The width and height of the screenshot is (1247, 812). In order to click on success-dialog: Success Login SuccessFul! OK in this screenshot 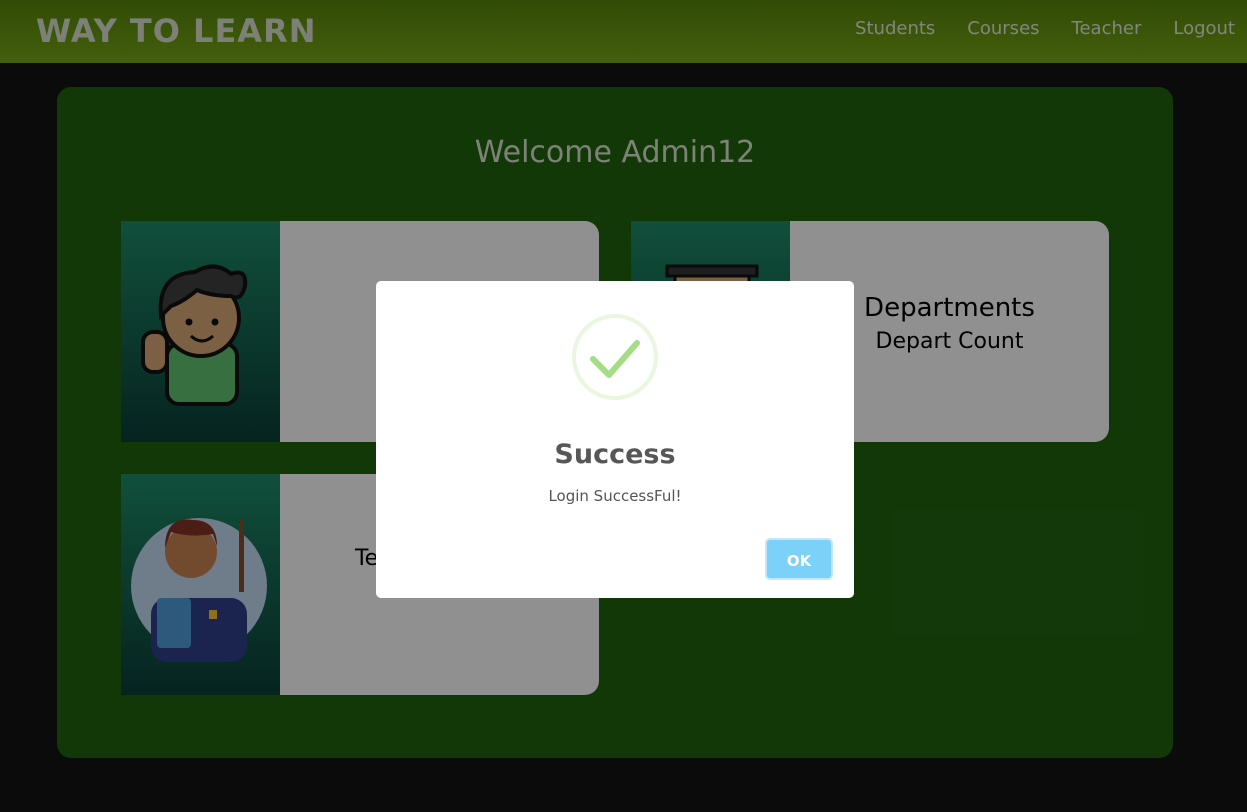, I will do `click(615, 439)`.